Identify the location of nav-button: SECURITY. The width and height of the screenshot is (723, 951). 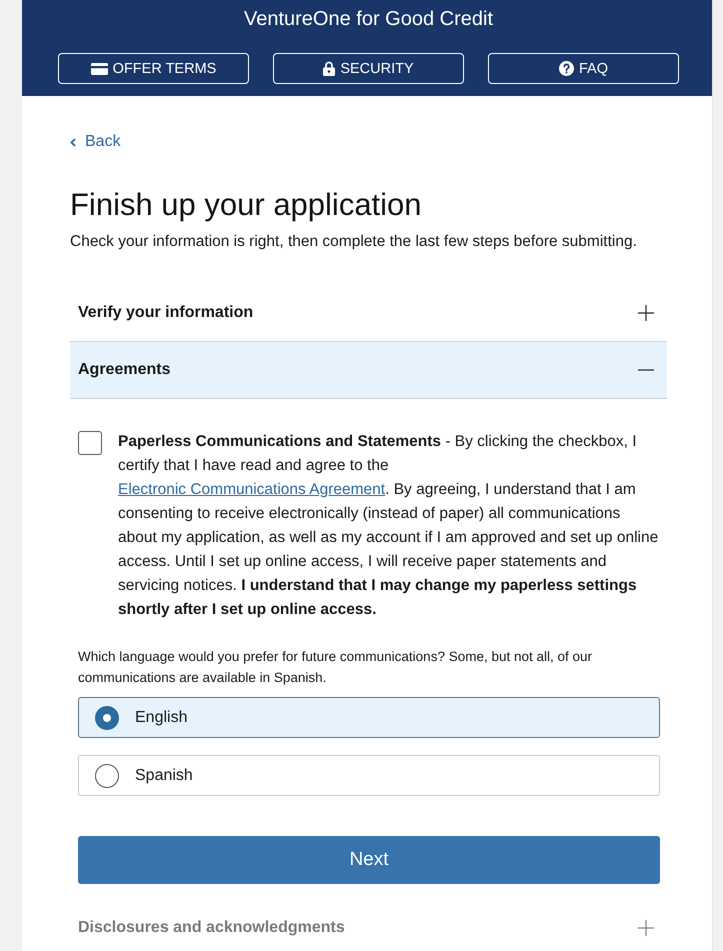
(368, 68).